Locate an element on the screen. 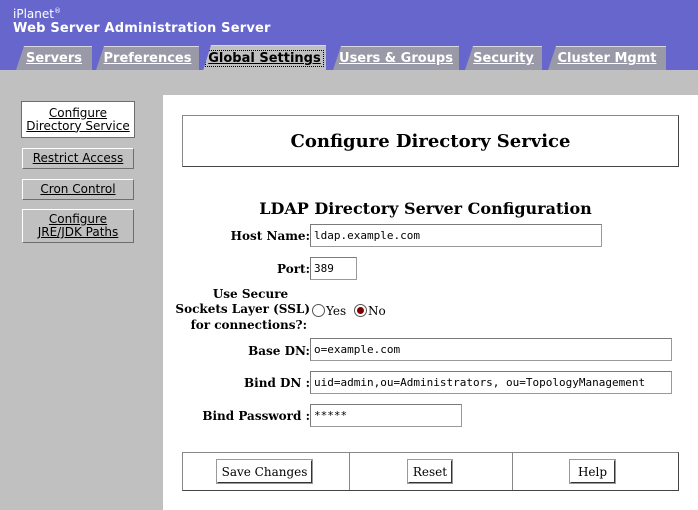 The image size is (698, 510). sidebar-item-configure-directory-service: Configure Directory Service is located at coordinates (78, 119).